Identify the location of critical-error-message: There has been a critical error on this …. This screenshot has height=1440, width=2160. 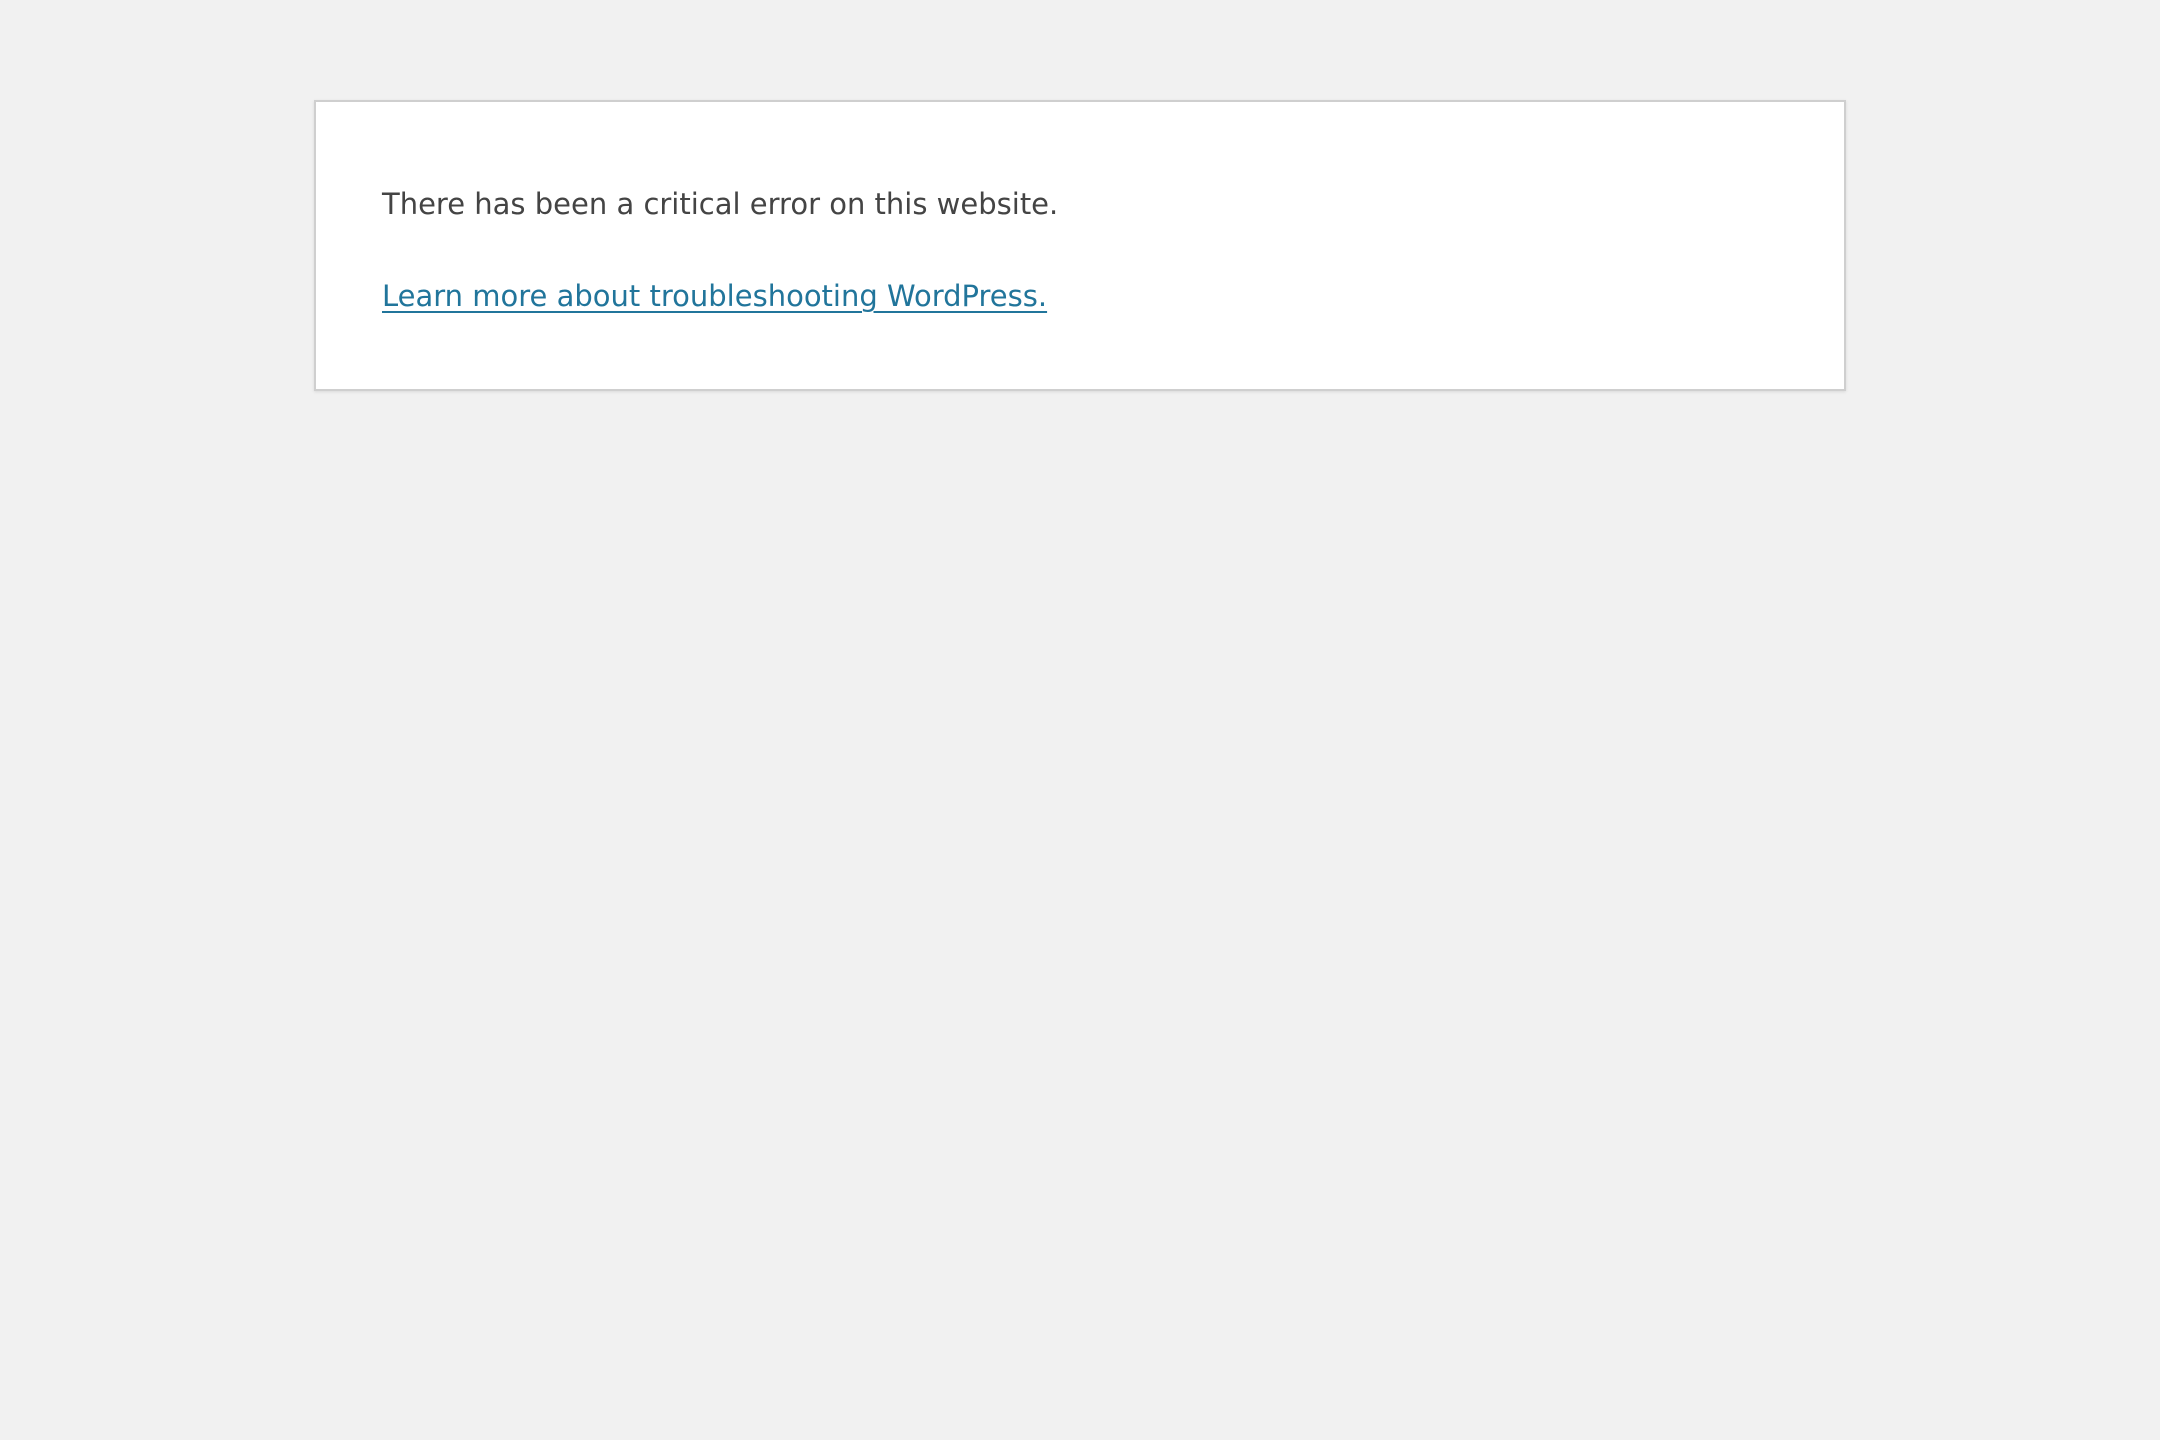
(720, 204).